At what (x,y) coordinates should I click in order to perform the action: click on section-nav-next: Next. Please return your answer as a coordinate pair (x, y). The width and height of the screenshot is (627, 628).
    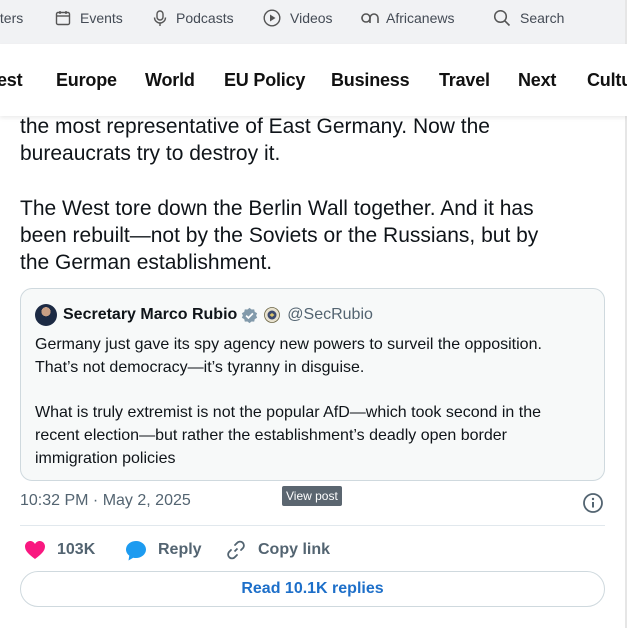
    Looking at the image, I should click on (537, 80).